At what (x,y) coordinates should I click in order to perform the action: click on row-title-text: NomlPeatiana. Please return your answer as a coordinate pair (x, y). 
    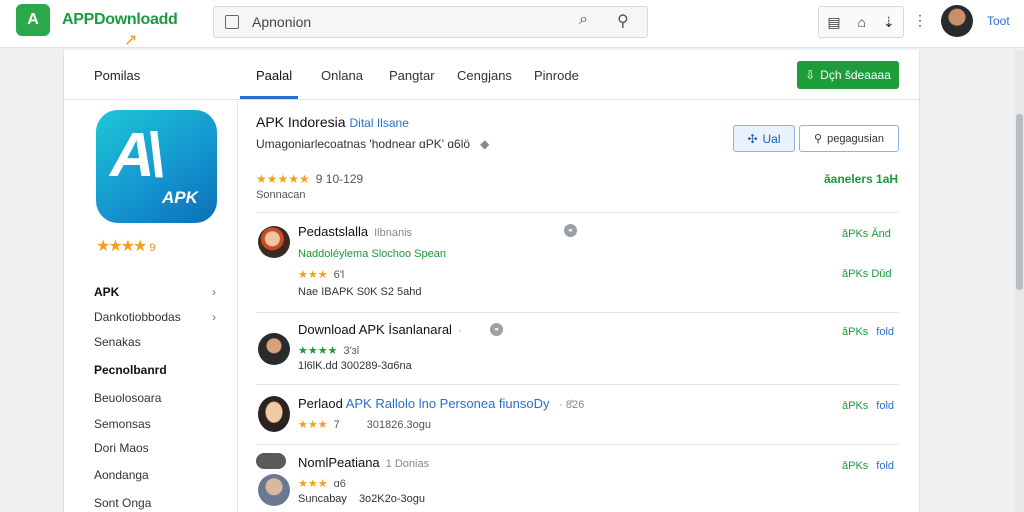
    Looking at the image, I should click on (339, 462).